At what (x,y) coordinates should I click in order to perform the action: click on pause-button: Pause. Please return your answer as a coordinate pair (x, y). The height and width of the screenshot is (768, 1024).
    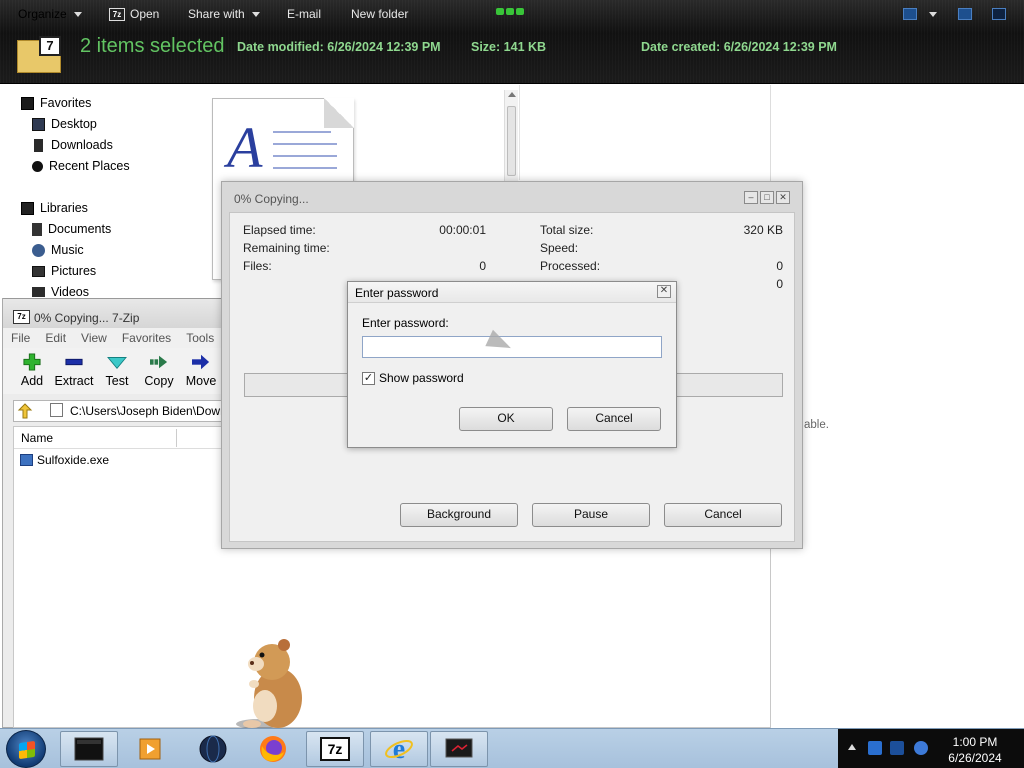
    Looking at the image, I should click on (591, 515).